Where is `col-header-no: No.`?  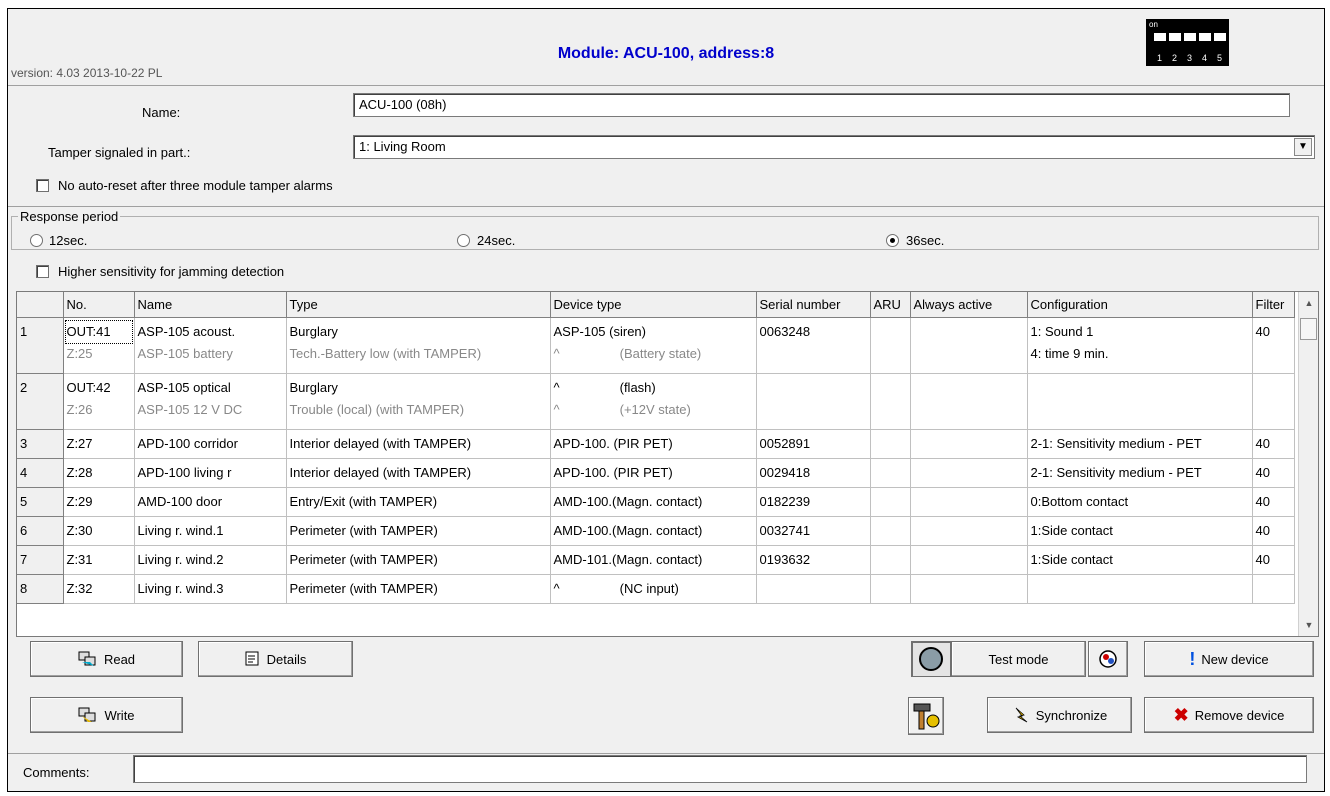
col-header-no: No. is located at coordinates (99, 305).